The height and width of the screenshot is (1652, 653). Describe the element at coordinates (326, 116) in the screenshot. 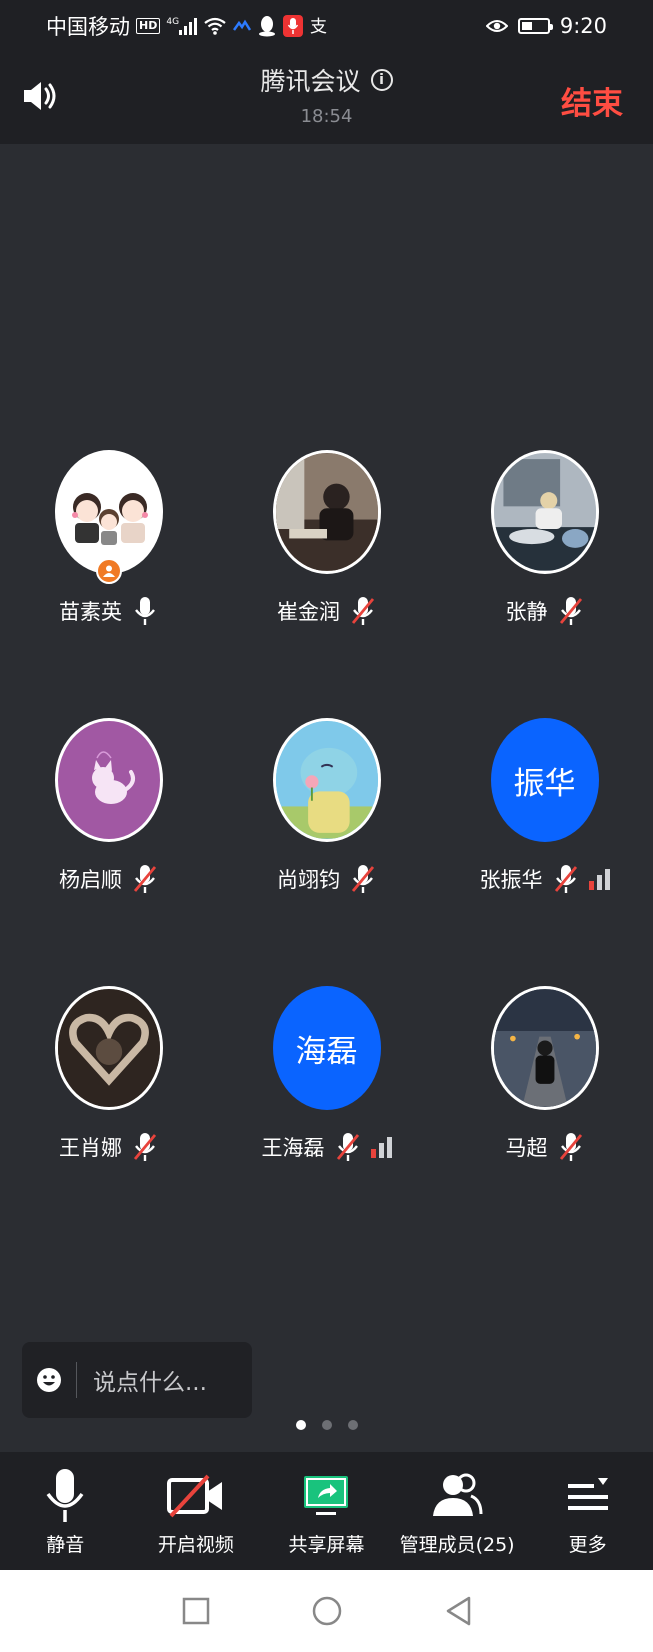

I see `meeting-timer: 18:54` at that location.